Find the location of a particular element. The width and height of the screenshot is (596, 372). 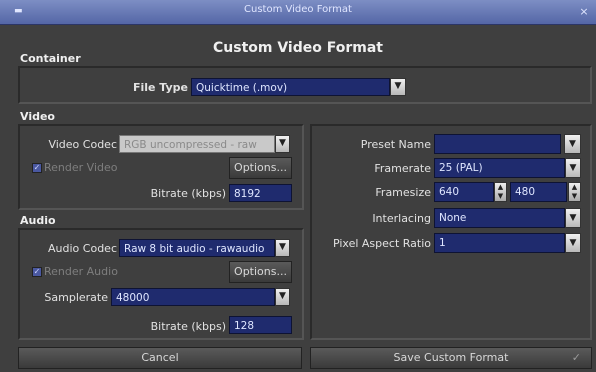

window-menu-icon: ▬ is located at coordinates (20, 11).